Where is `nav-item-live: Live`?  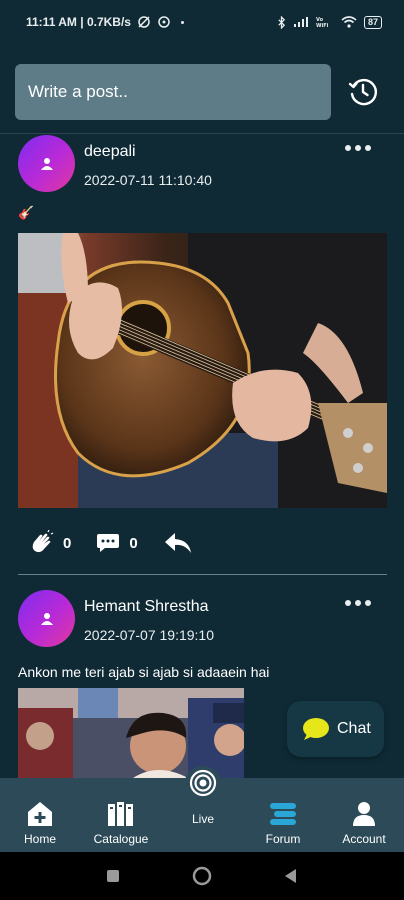
nav-item-live: Live is located at coordinates (203, 796).